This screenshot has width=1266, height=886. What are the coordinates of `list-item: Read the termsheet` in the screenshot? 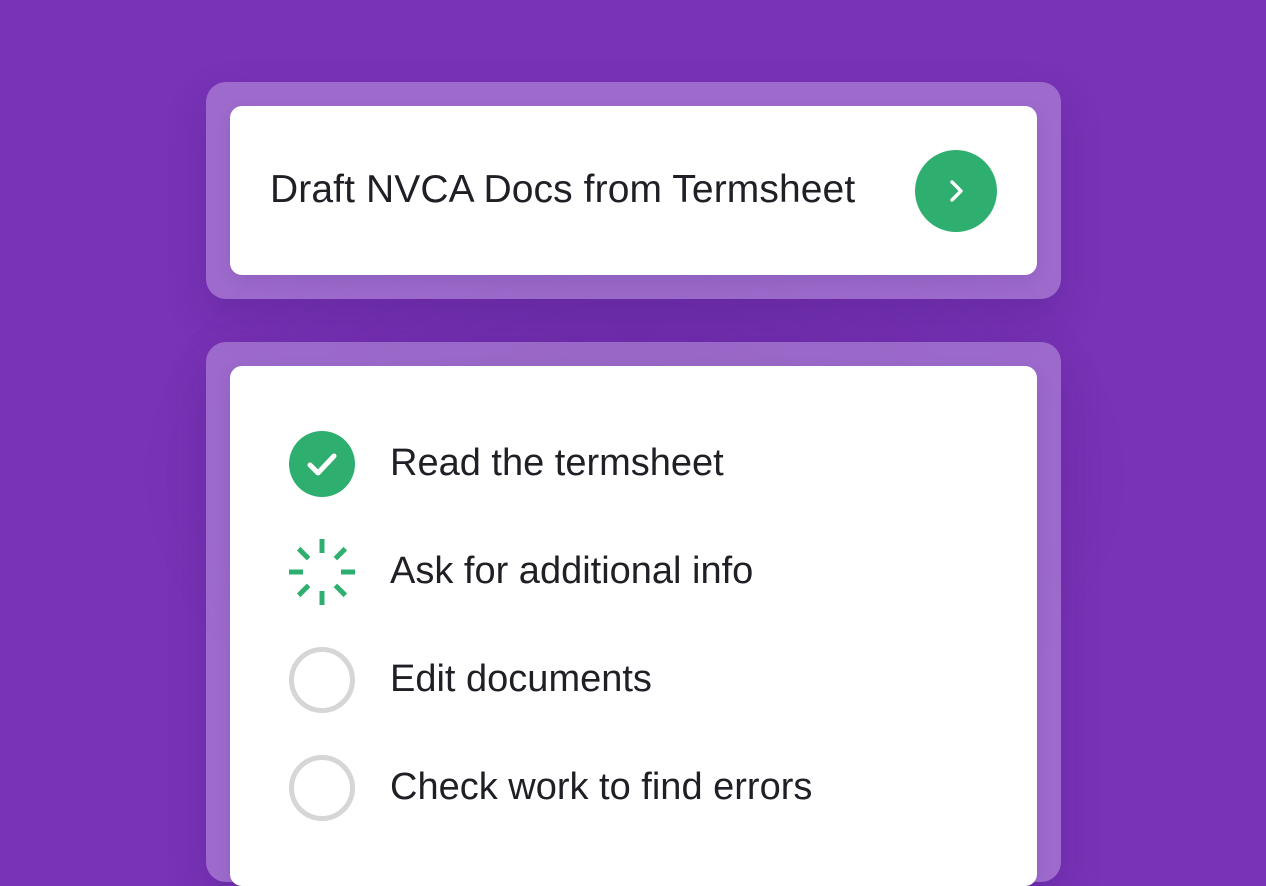 It's located at (652, 484).